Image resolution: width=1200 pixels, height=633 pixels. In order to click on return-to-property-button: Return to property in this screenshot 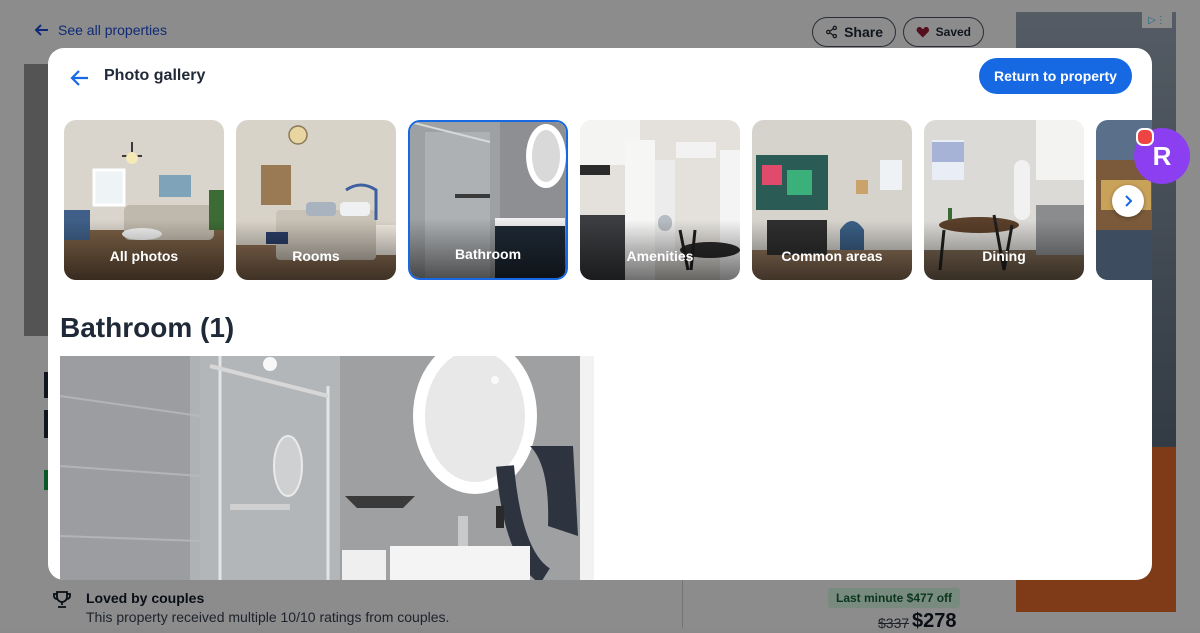, I will do `click(1055, 76)`.